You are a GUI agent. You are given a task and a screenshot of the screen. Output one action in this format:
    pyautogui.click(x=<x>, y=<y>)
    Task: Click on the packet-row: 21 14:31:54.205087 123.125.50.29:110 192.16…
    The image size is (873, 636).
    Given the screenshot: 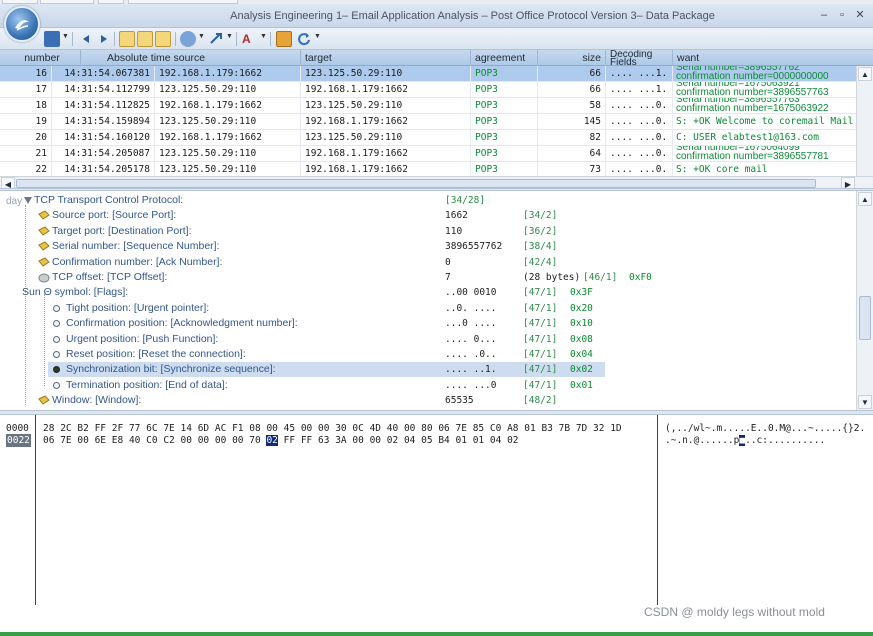 What is the action you would take?
    pyautogui.click(x=428, y=154)
    